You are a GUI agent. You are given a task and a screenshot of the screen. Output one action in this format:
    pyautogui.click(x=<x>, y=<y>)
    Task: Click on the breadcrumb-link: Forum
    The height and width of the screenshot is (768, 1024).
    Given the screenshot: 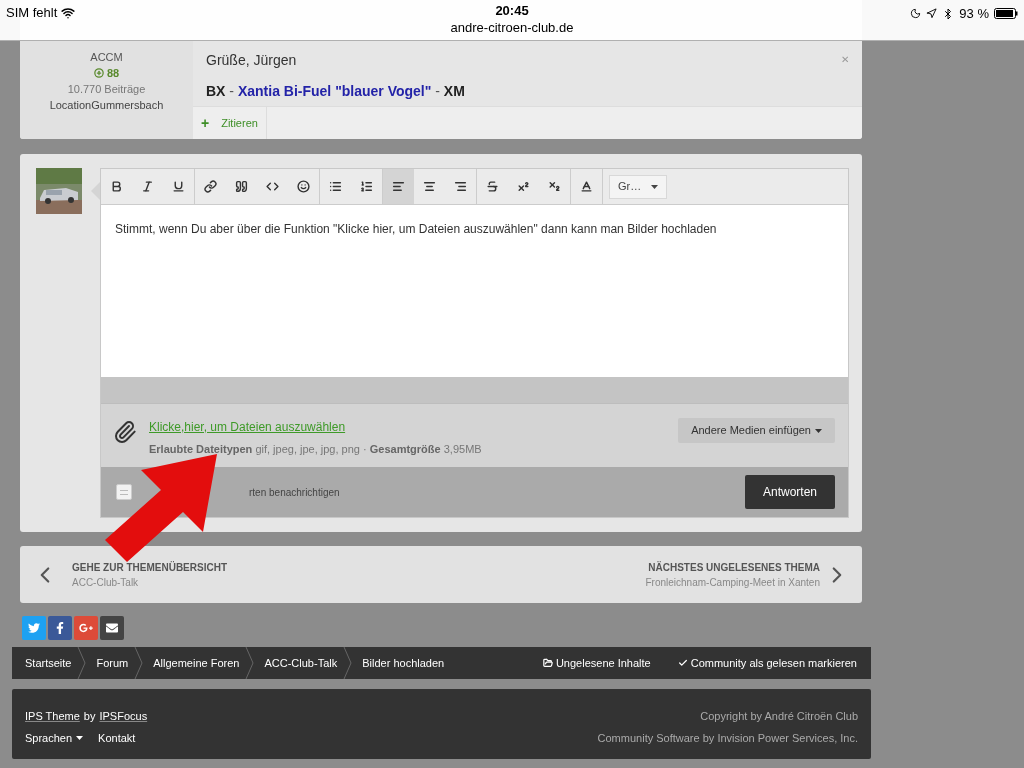 What is the action you would take?
    pyautogui.click(x=112, y=663)
    